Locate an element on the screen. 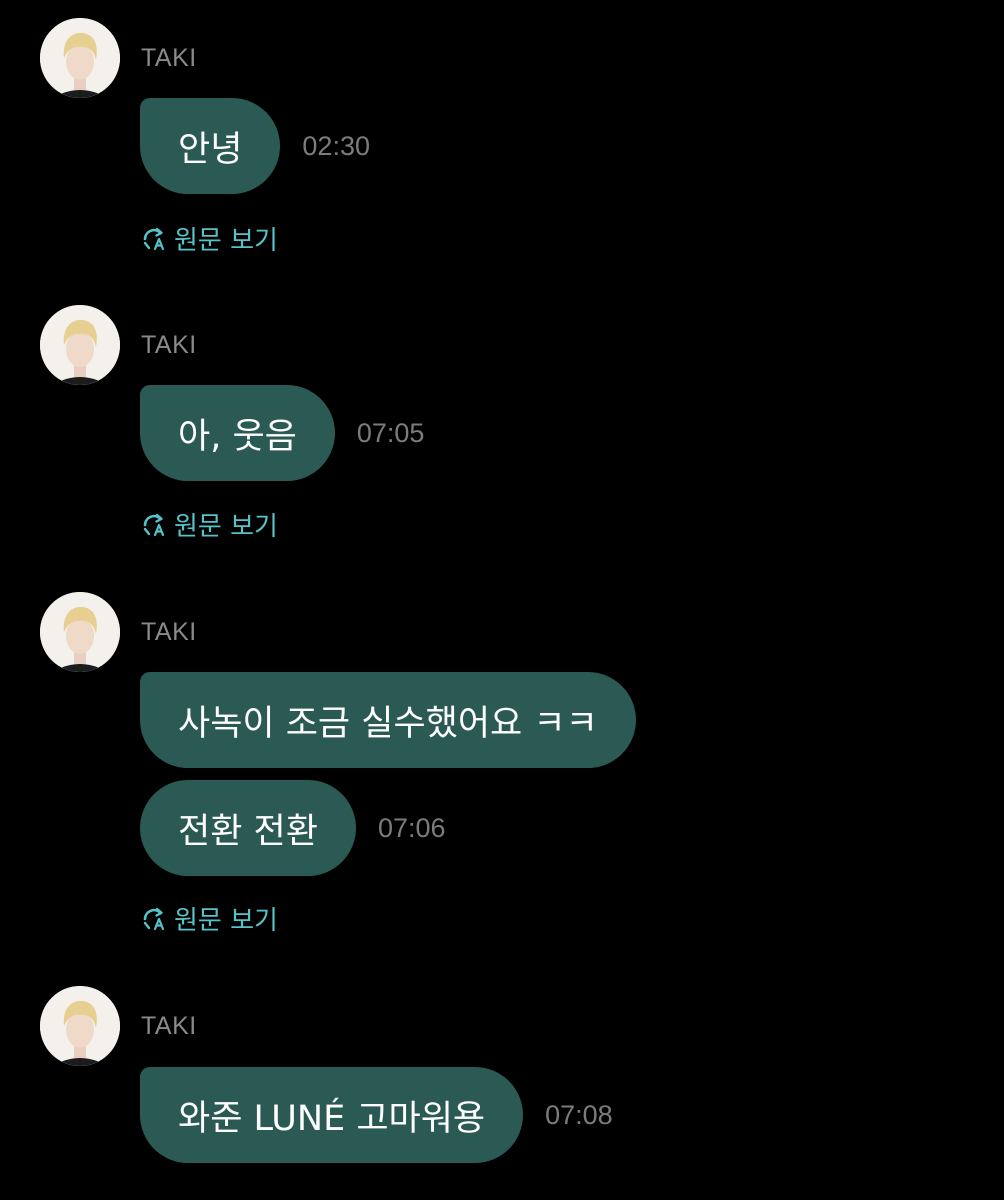 The width and height of the screenshot is (1004, 1200). message-bubble: 아, 웃음 is located at coordinates (237, 433).